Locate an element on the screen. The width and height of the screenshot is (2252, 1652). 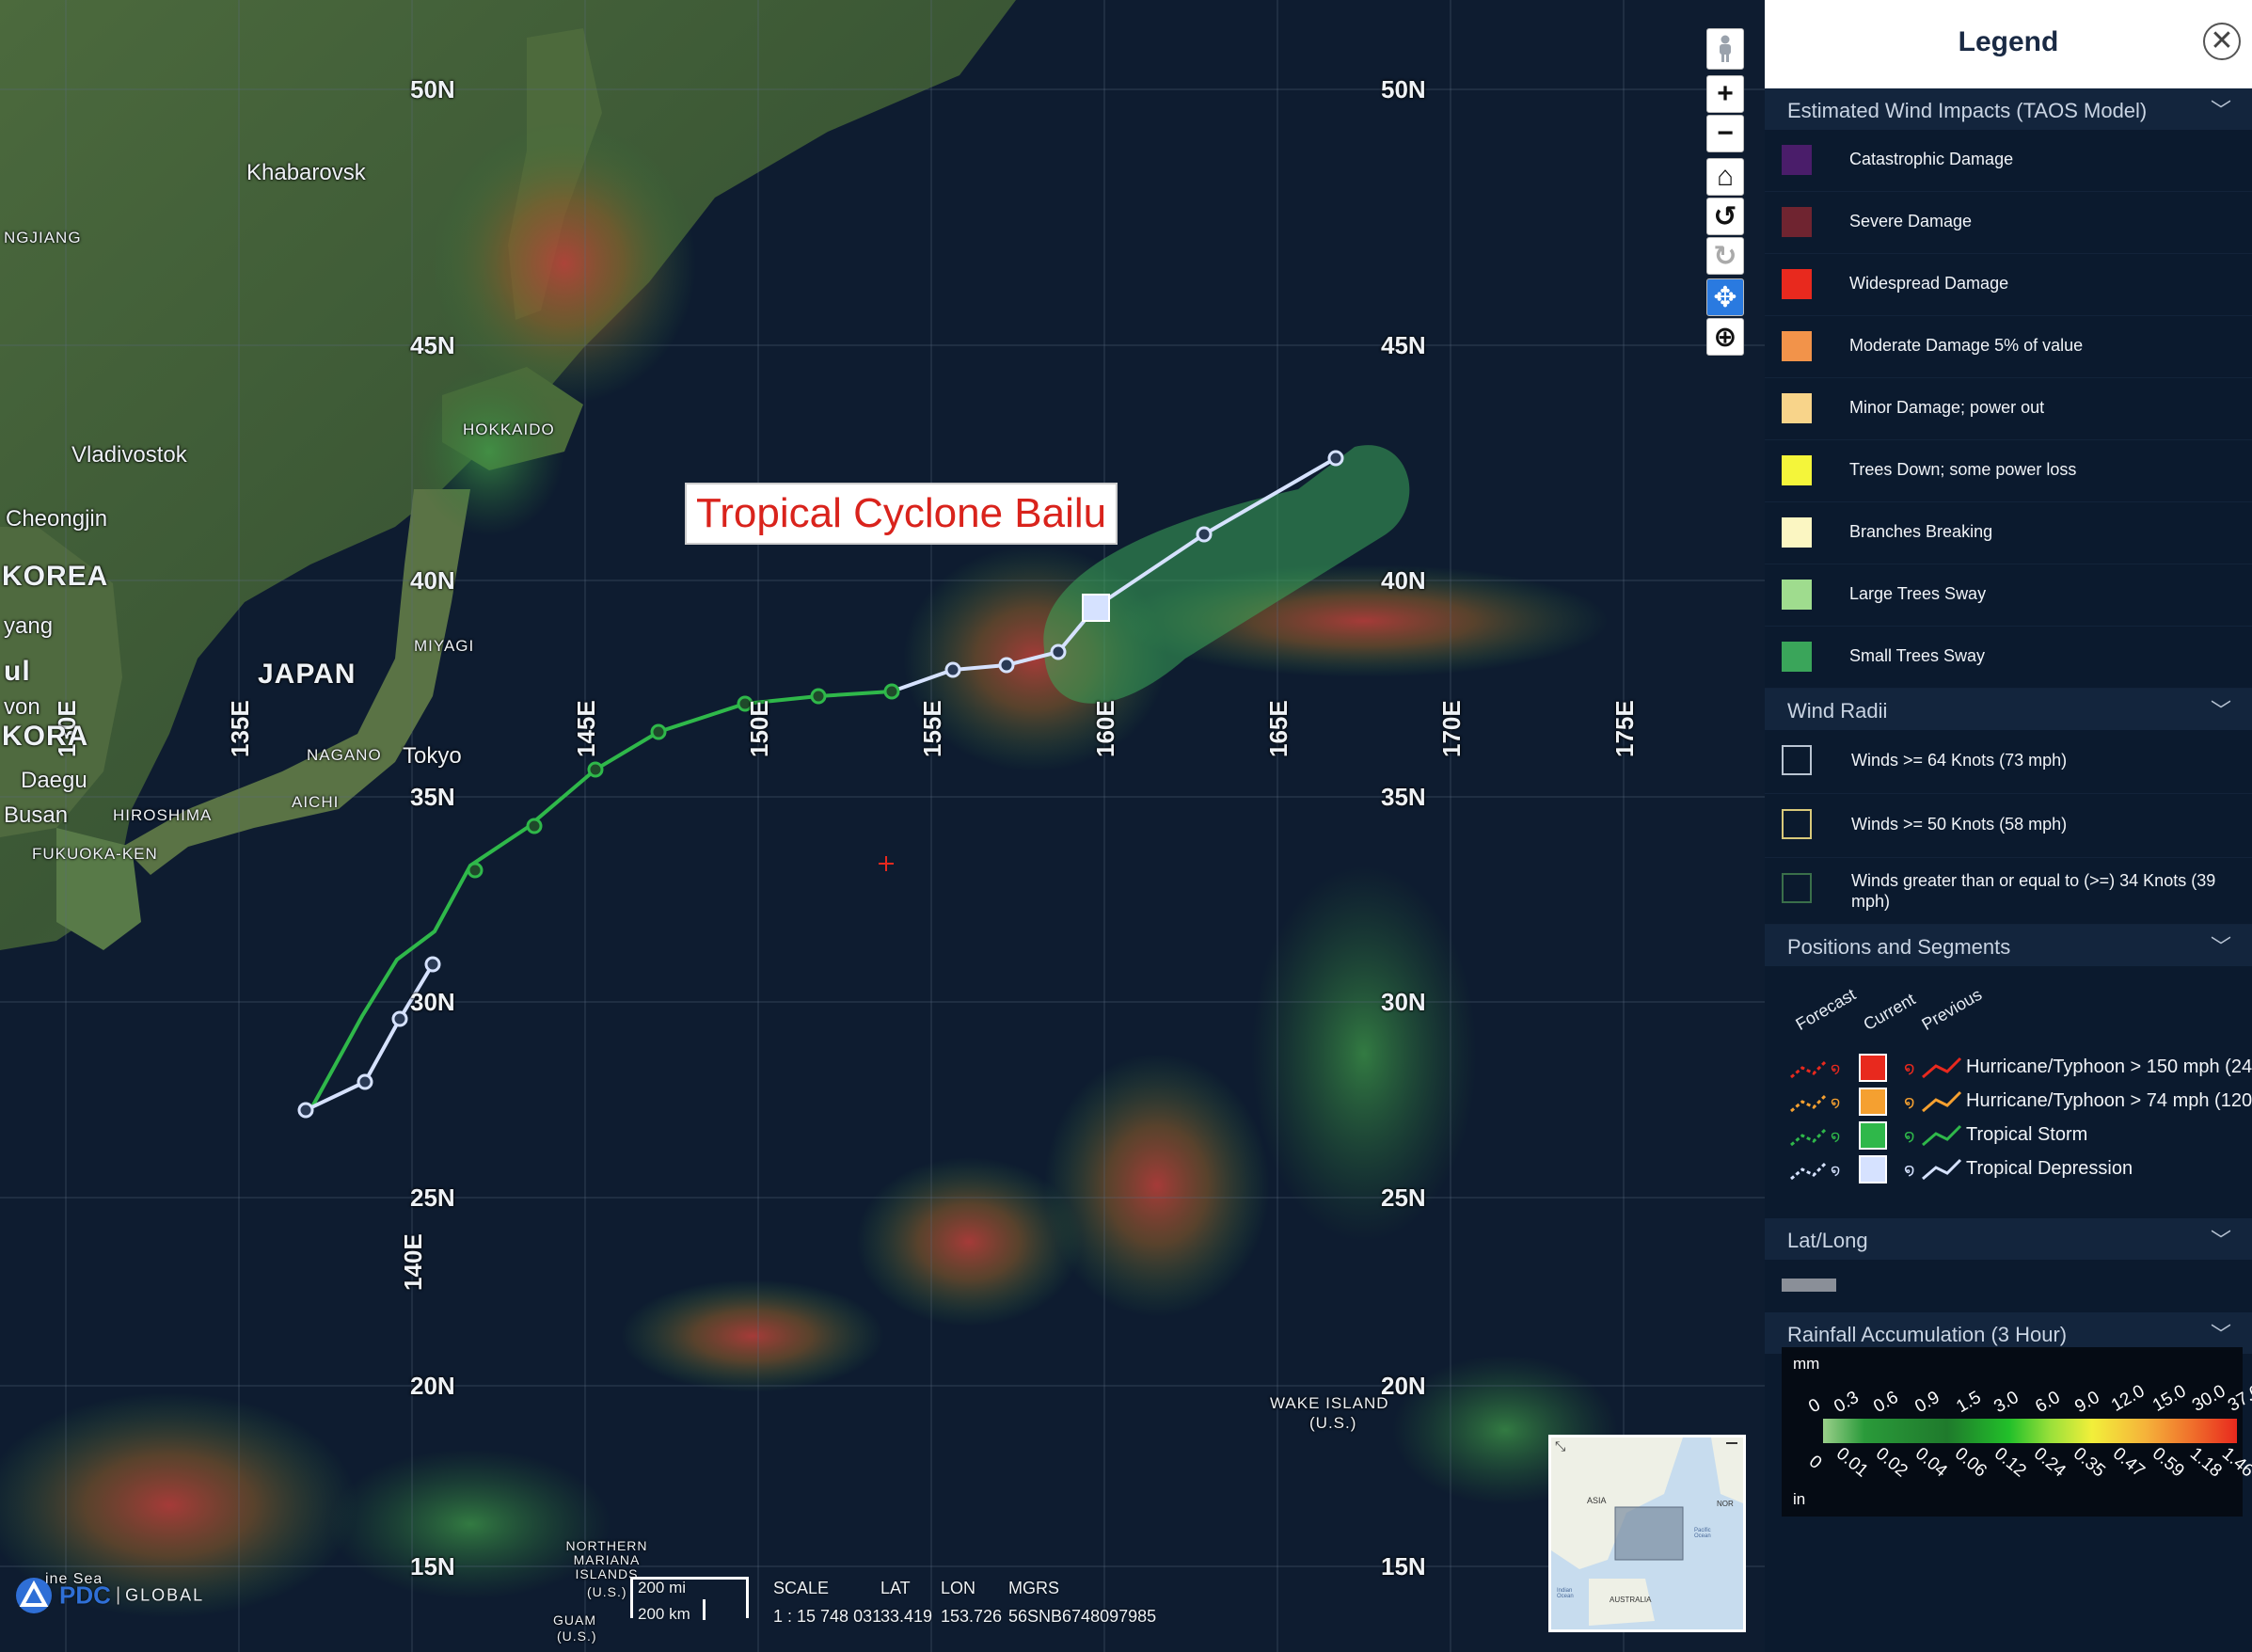
lat-label: 25N is located at coordinates (1403, 1197).